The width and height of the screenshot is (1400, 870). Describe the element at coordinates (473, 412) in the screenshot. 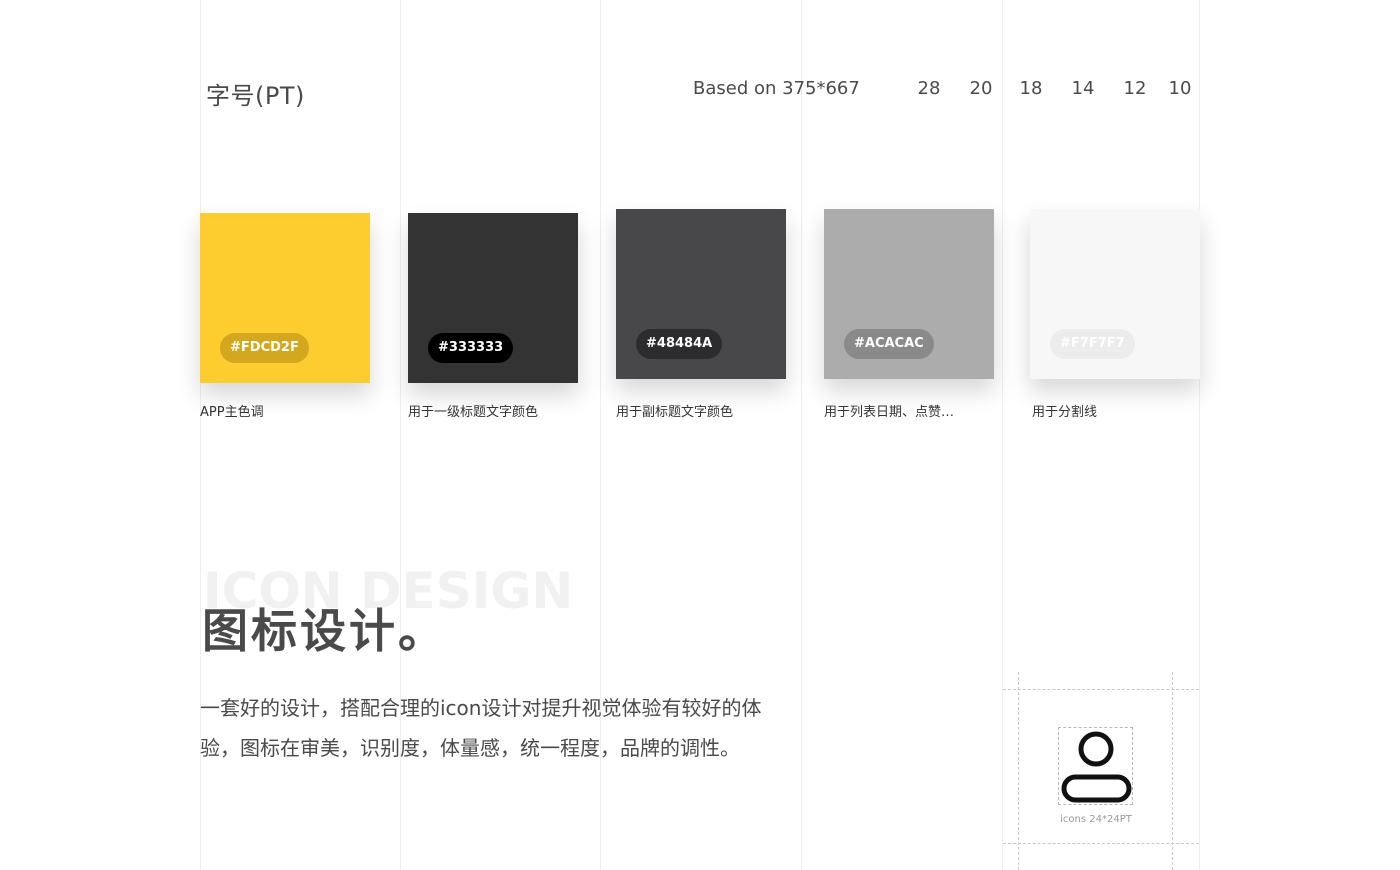

I see `color-swatch-caption: 用于一级标题文字颜色` at that location.